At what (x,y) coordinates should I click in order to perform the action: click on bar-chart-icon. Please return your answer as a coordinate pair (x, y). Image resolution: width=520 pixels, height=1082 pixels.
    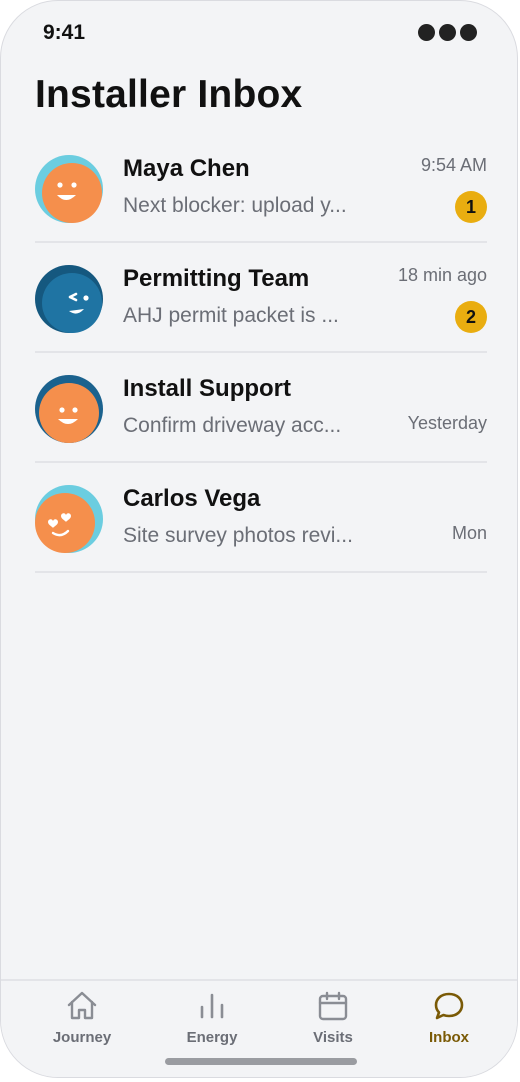
    Looking at the image, I should click on (212, 1006).